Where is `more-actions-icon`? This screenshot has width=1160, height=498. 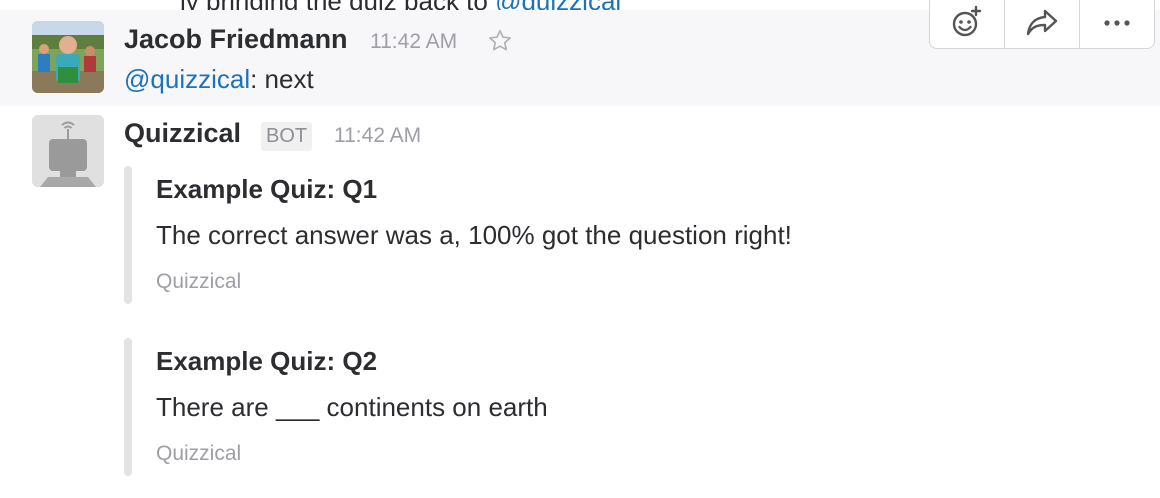
more-actions-icon is located at coordinates (1117, 24).